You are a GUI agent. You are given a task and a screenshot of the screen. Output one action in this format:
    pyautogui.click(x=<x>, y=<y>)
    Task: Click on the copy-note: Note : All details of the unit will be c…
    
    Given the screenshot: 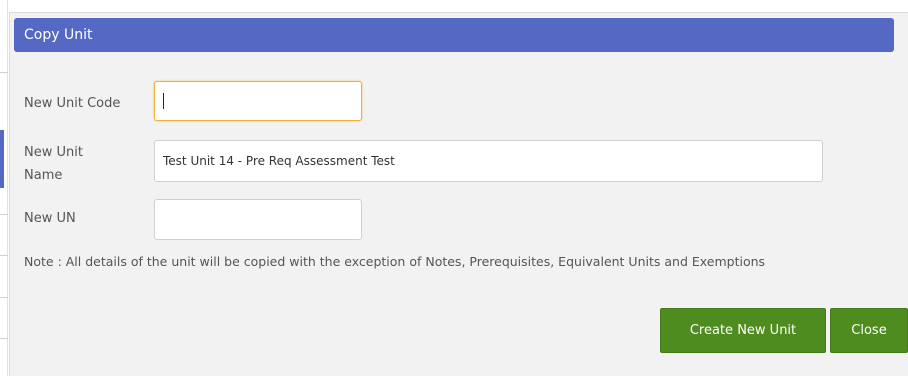 What is the action you would take?
    pyautogui.click(x=395, y=261)
    